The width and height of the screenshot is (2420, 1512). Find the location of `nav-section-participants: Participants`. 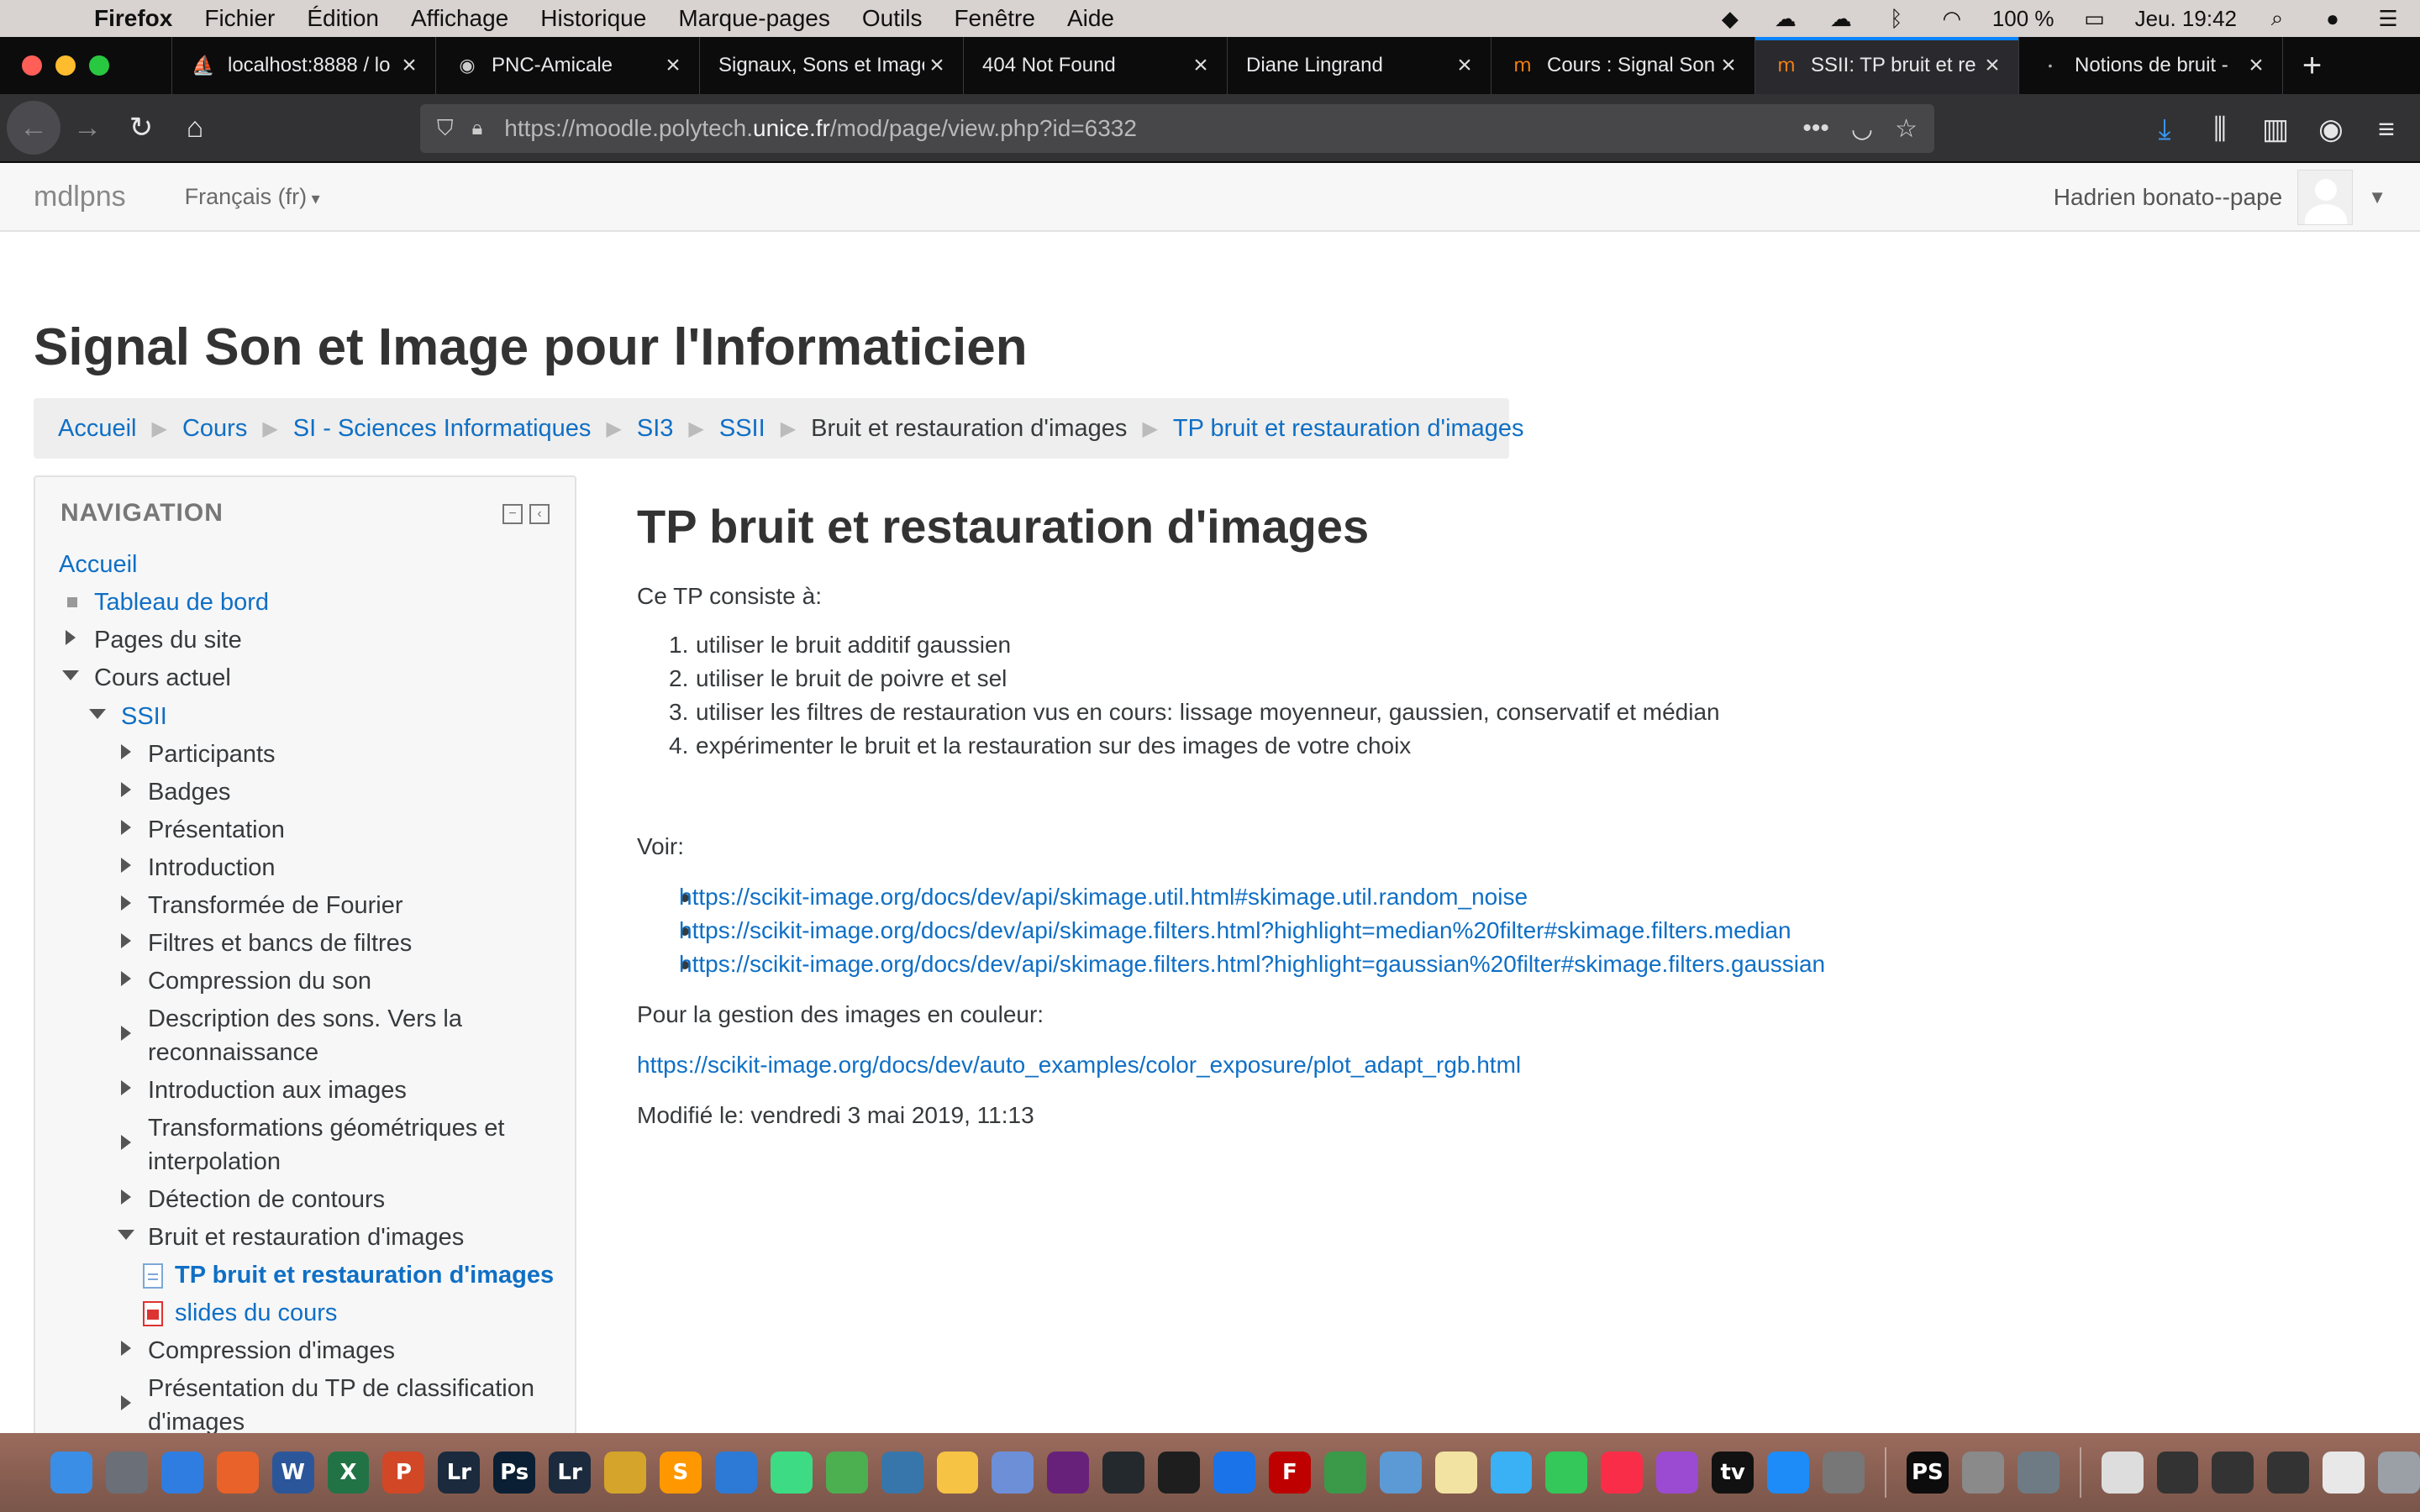

nav-section-participants: Participants is located at coordinates (212, 754).